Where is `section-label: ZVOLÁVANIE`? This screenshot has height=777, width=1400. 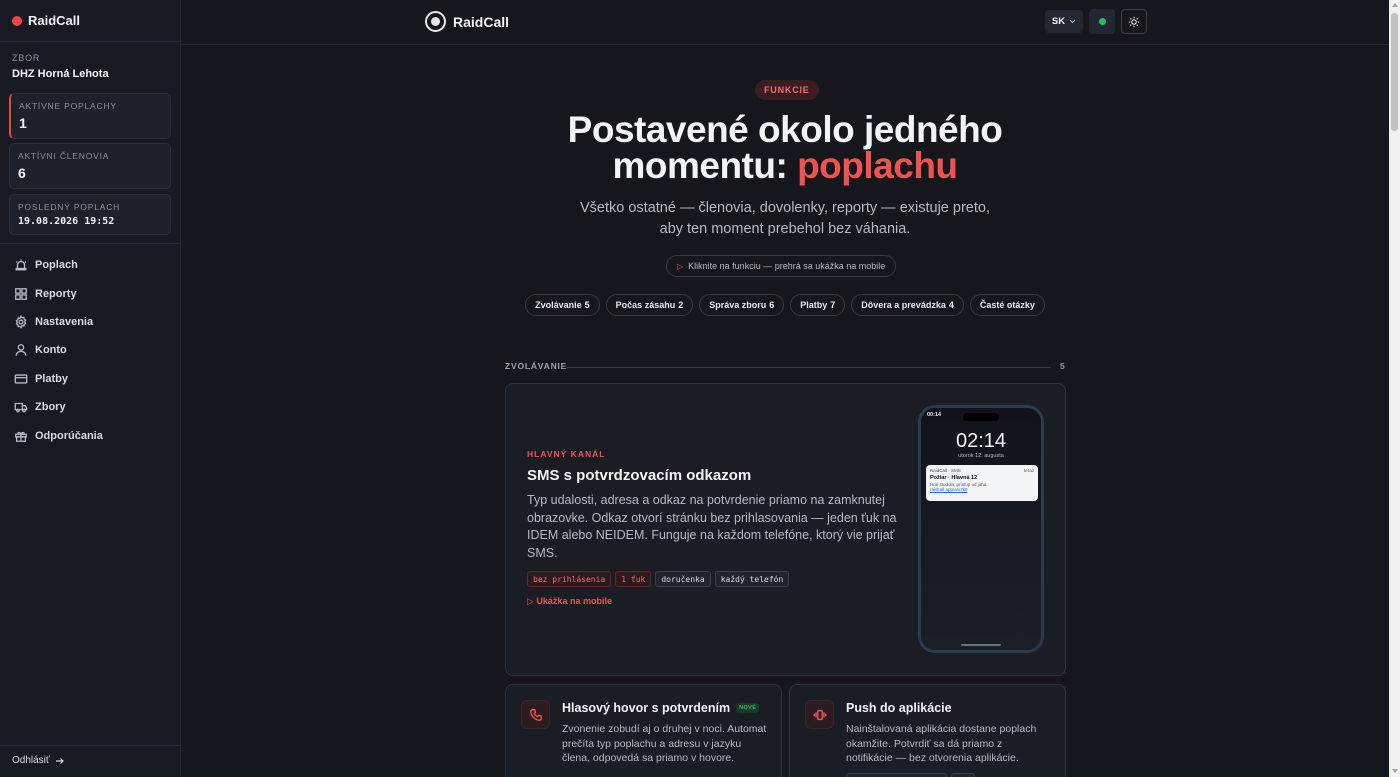
section-label: ZVOLÁVANIE is located at coordinates (536, 366).